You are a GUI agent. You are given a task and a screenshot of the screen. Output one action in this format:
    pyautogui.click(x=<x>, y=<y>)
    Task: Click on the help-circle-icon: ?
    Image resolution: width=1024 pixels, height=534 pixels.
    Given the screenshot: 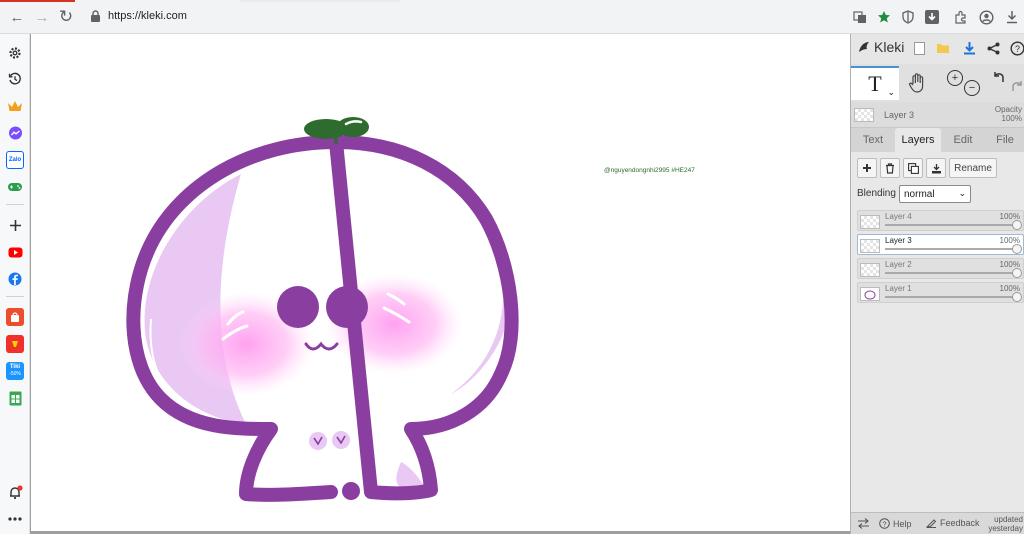 What is the action you would take?
    pyautogui.click(x=1016, y=48)
    